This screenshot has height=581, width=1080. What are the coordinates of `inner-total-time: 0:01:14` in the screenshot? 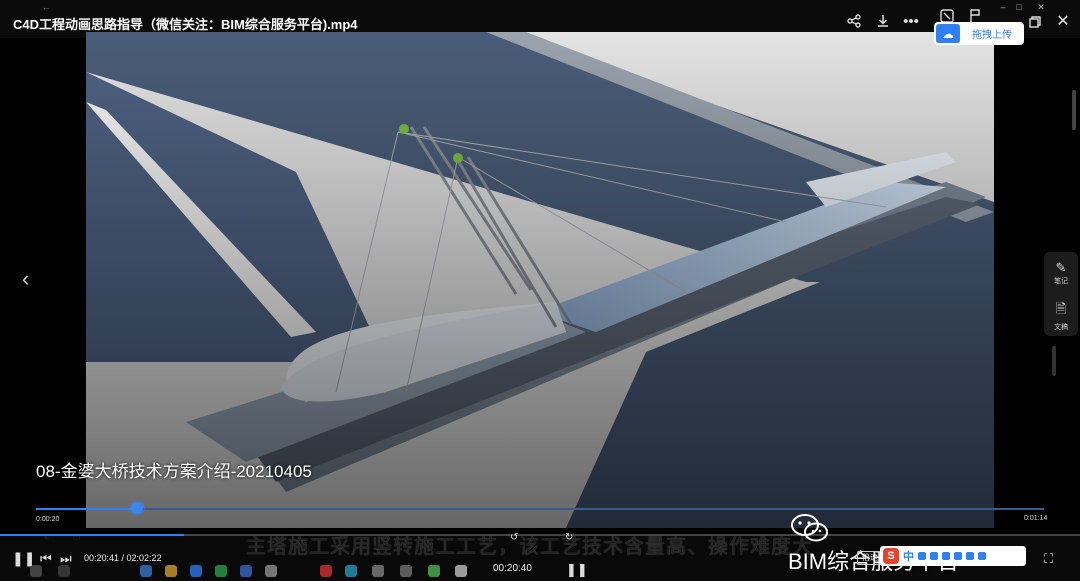 It's located at (1036, 518).